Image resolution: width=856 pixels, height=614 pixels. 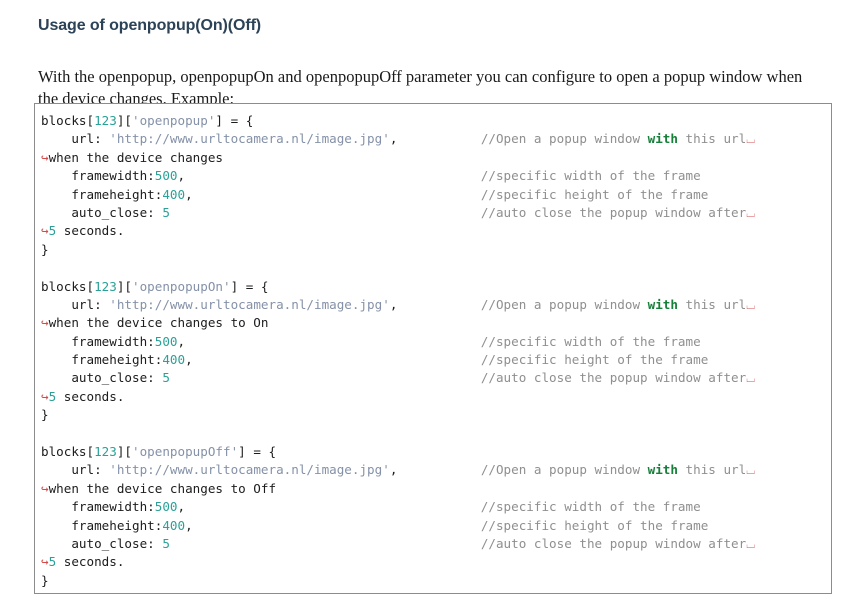 I want to click on code-string: 'openpopupOff', so click(x=185, y=452).